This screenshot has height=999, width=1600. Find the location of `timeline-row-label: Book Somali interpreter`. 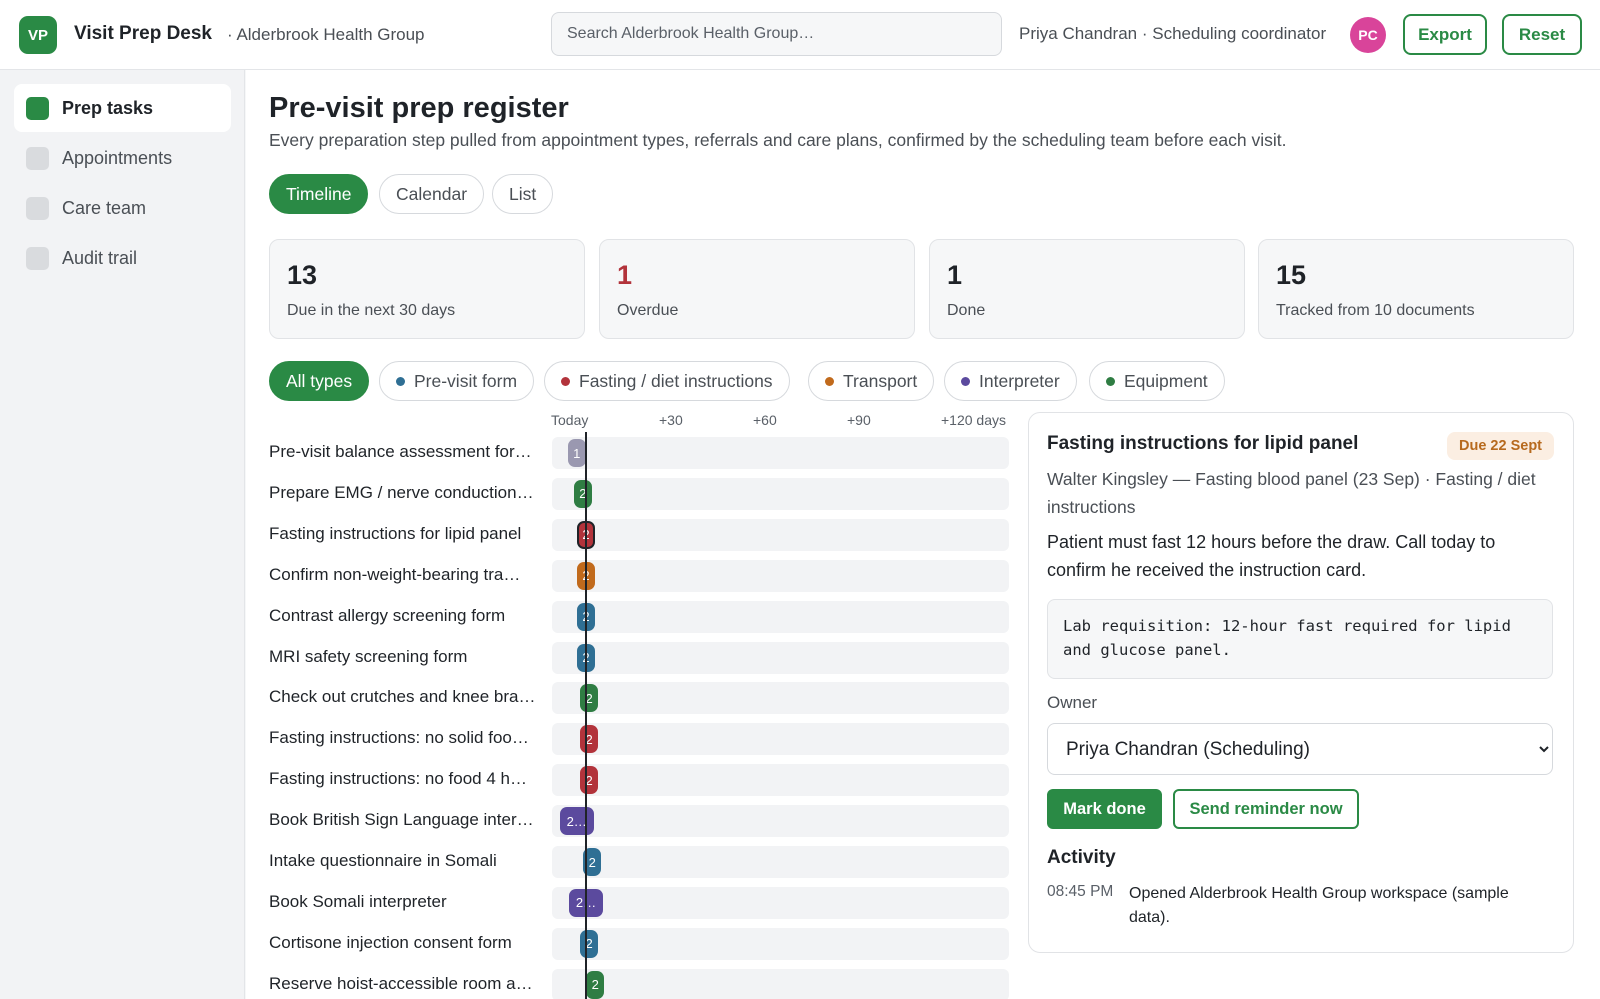

timeline-row-label: Book Somali interpreter is located at coordinates (402, 902).